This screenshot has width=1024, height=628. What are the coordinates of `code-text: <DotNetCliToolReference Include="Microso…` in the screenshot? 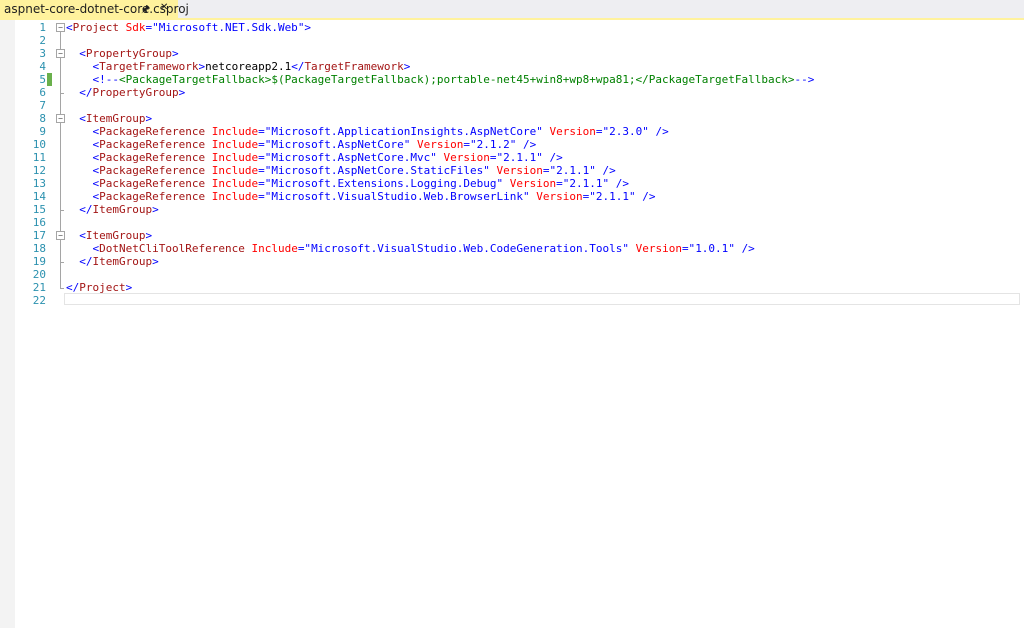 It's located at (410, 248).